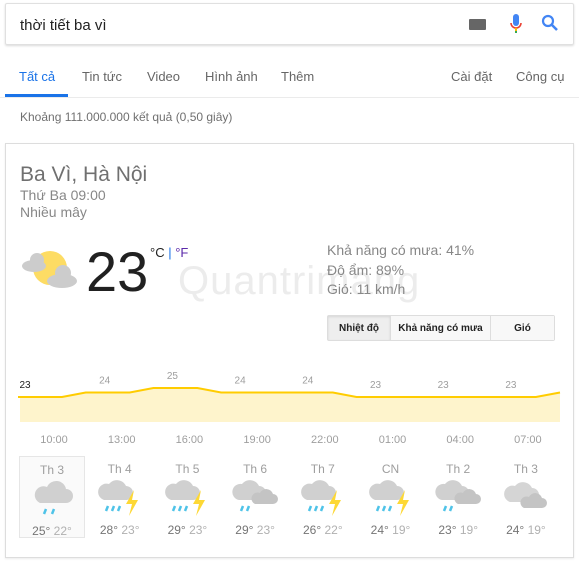  I want to click on forecast-day: CN 24° 19°, so click(391, 497).